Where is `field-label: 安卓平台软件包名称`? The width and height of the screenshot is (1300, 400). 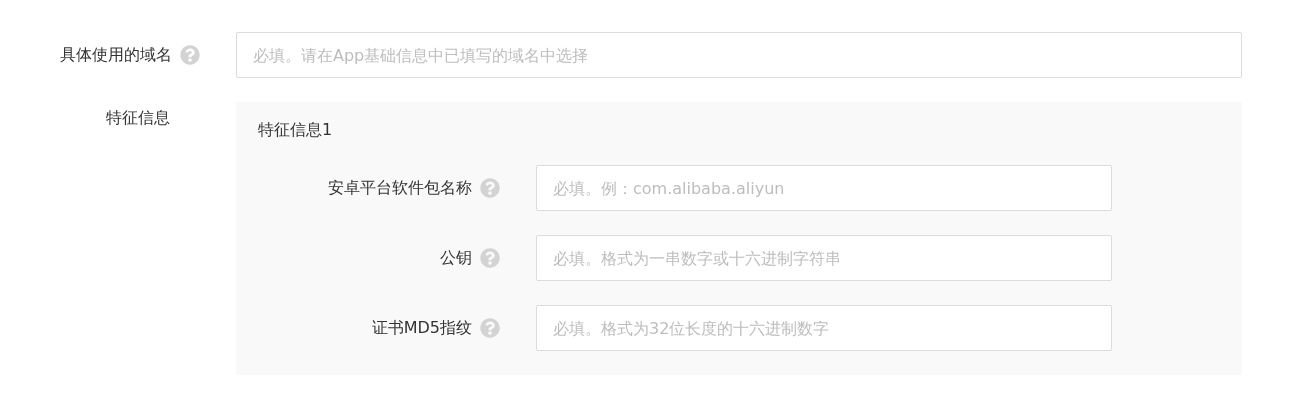
field-label: 安卓平台软件包名称 is located at coordinates (400, 188).